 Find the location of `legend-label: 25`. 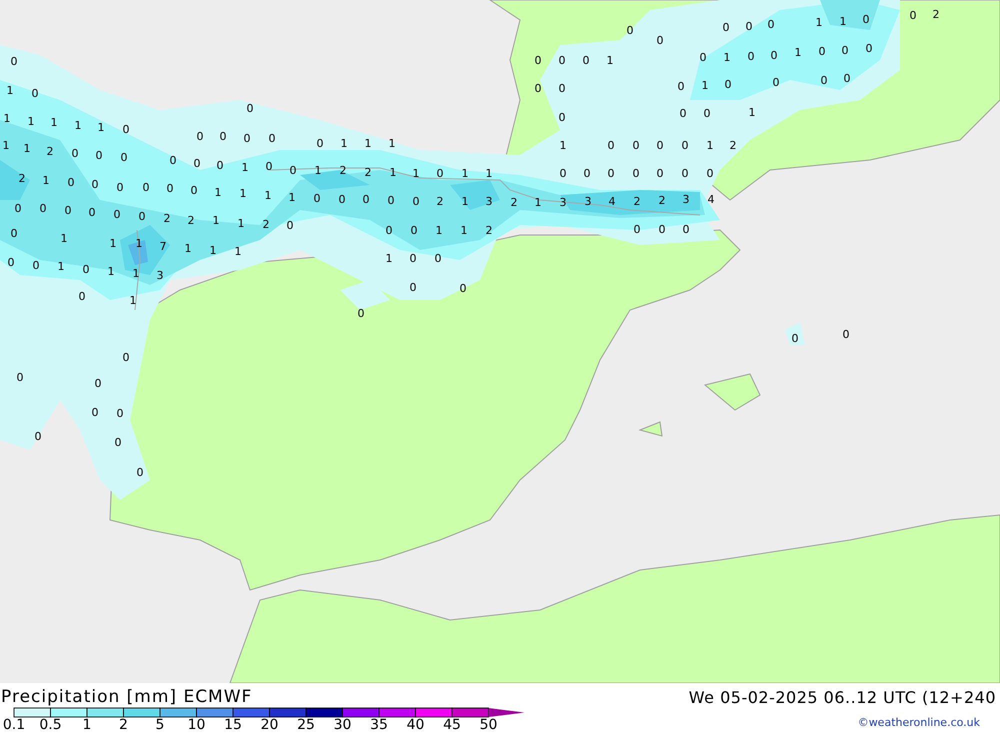

legend-label: 25 is located at coordinates (306, 724).